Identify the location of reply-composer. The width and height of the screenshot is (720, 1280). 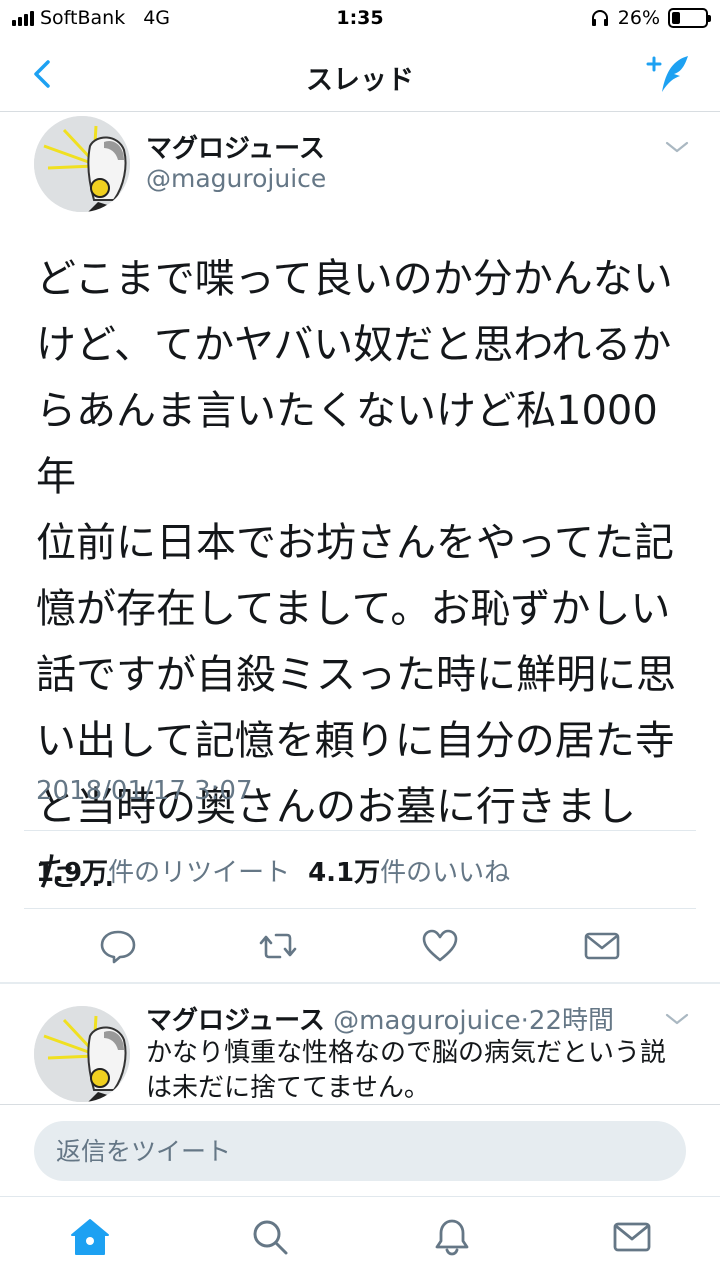
(360, 1150).